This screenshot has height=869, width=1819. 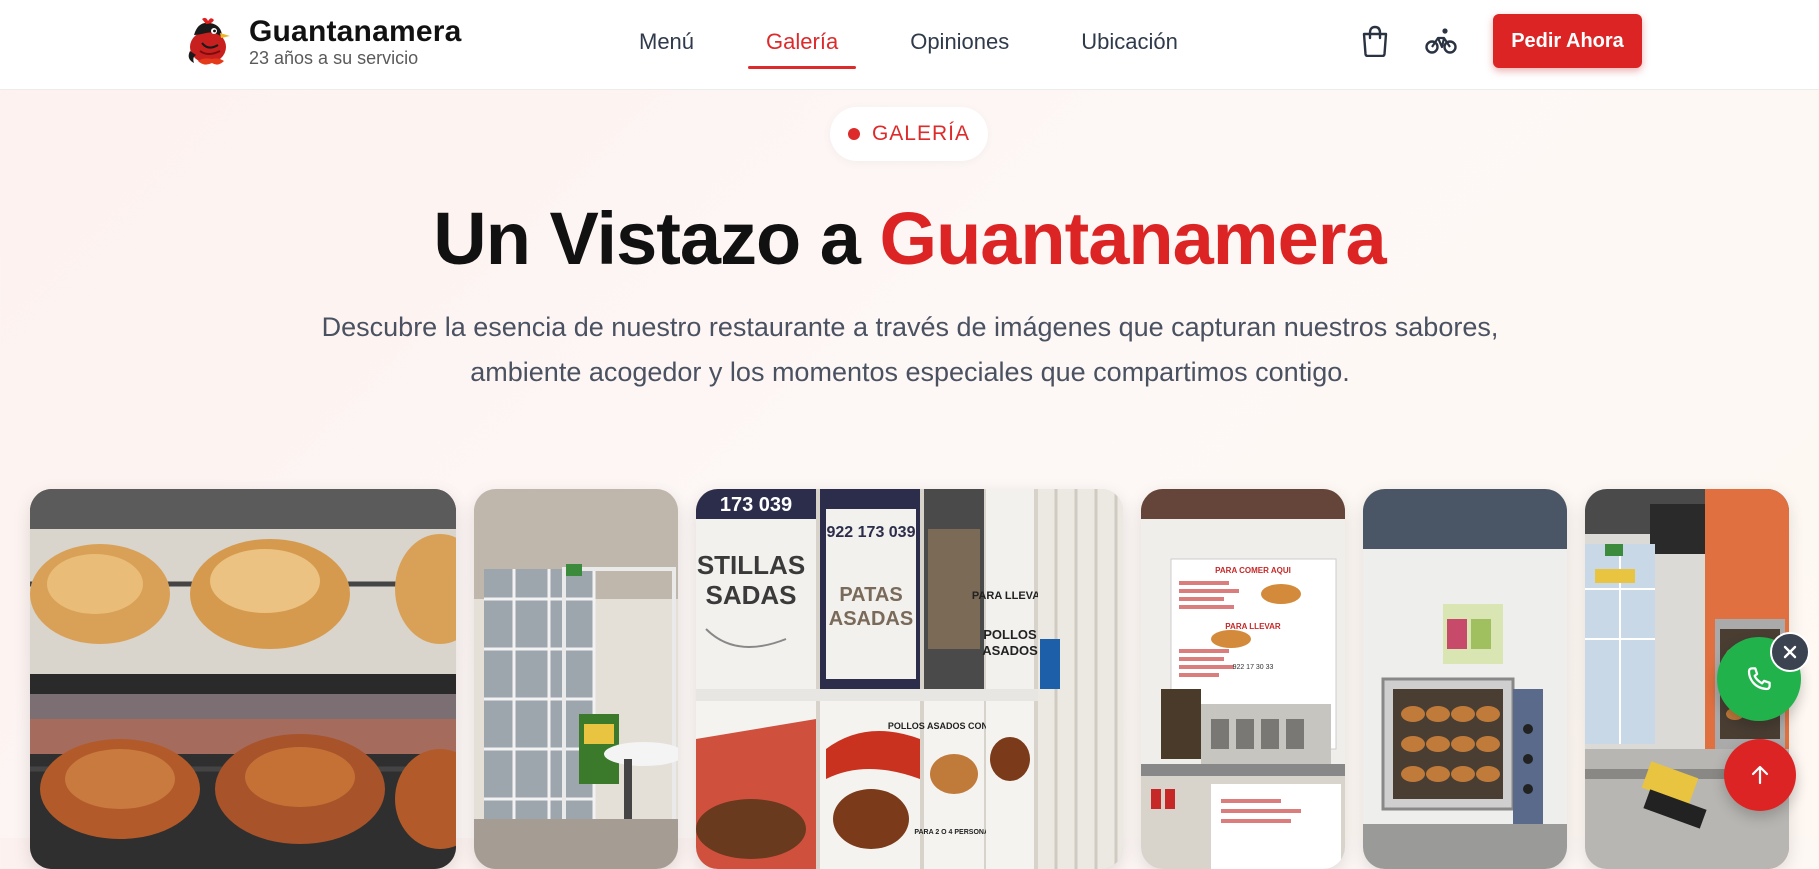 What do you see at coordinates (1567, 41) in the screenshot?
I see `order-now-button: Pedir Ahora` at bounding box center [1567, 41].